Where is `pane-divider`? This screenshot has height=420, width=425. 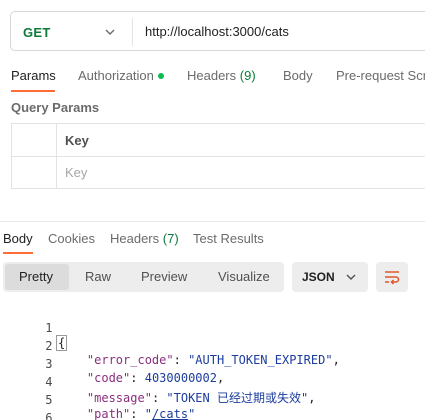
pane-divider is located at coordinates (212, 221).